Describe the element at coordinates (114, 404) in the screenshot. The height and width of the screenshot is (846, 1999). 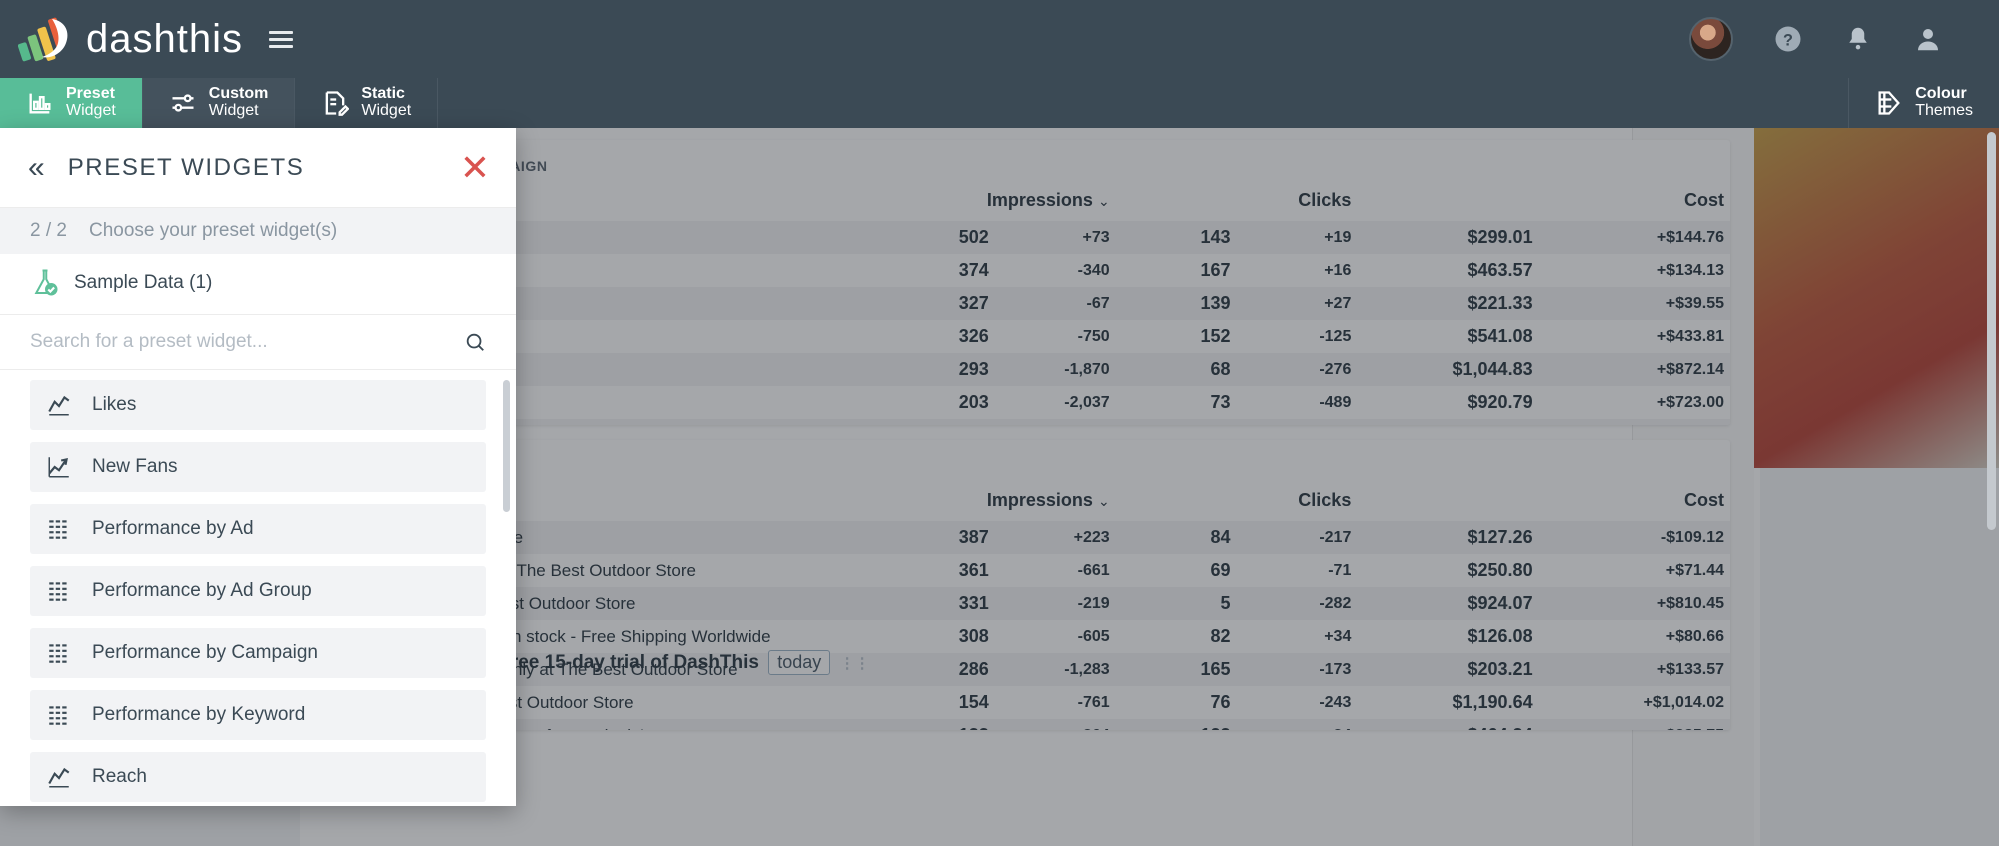
I see `preset-widget-item-label: Likes` at that location.